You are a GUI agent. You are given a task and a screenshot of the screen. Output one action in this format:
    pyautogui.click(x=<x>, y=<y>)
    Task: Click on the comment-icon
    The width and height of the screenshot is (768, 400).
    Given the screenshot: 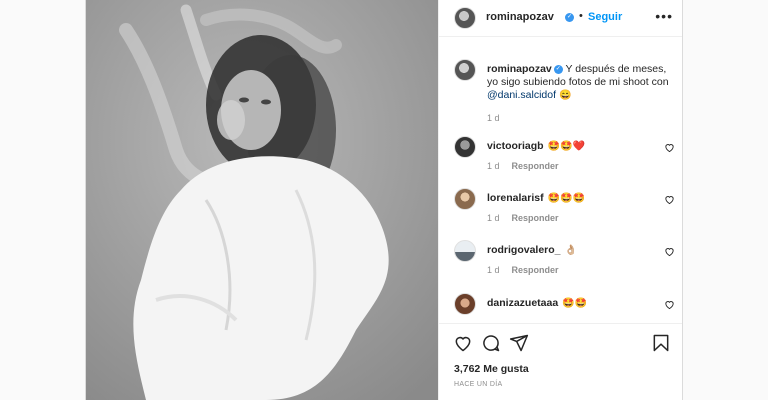 What is the action you would take?
    pyautogui.click(x=491, y=343)
    